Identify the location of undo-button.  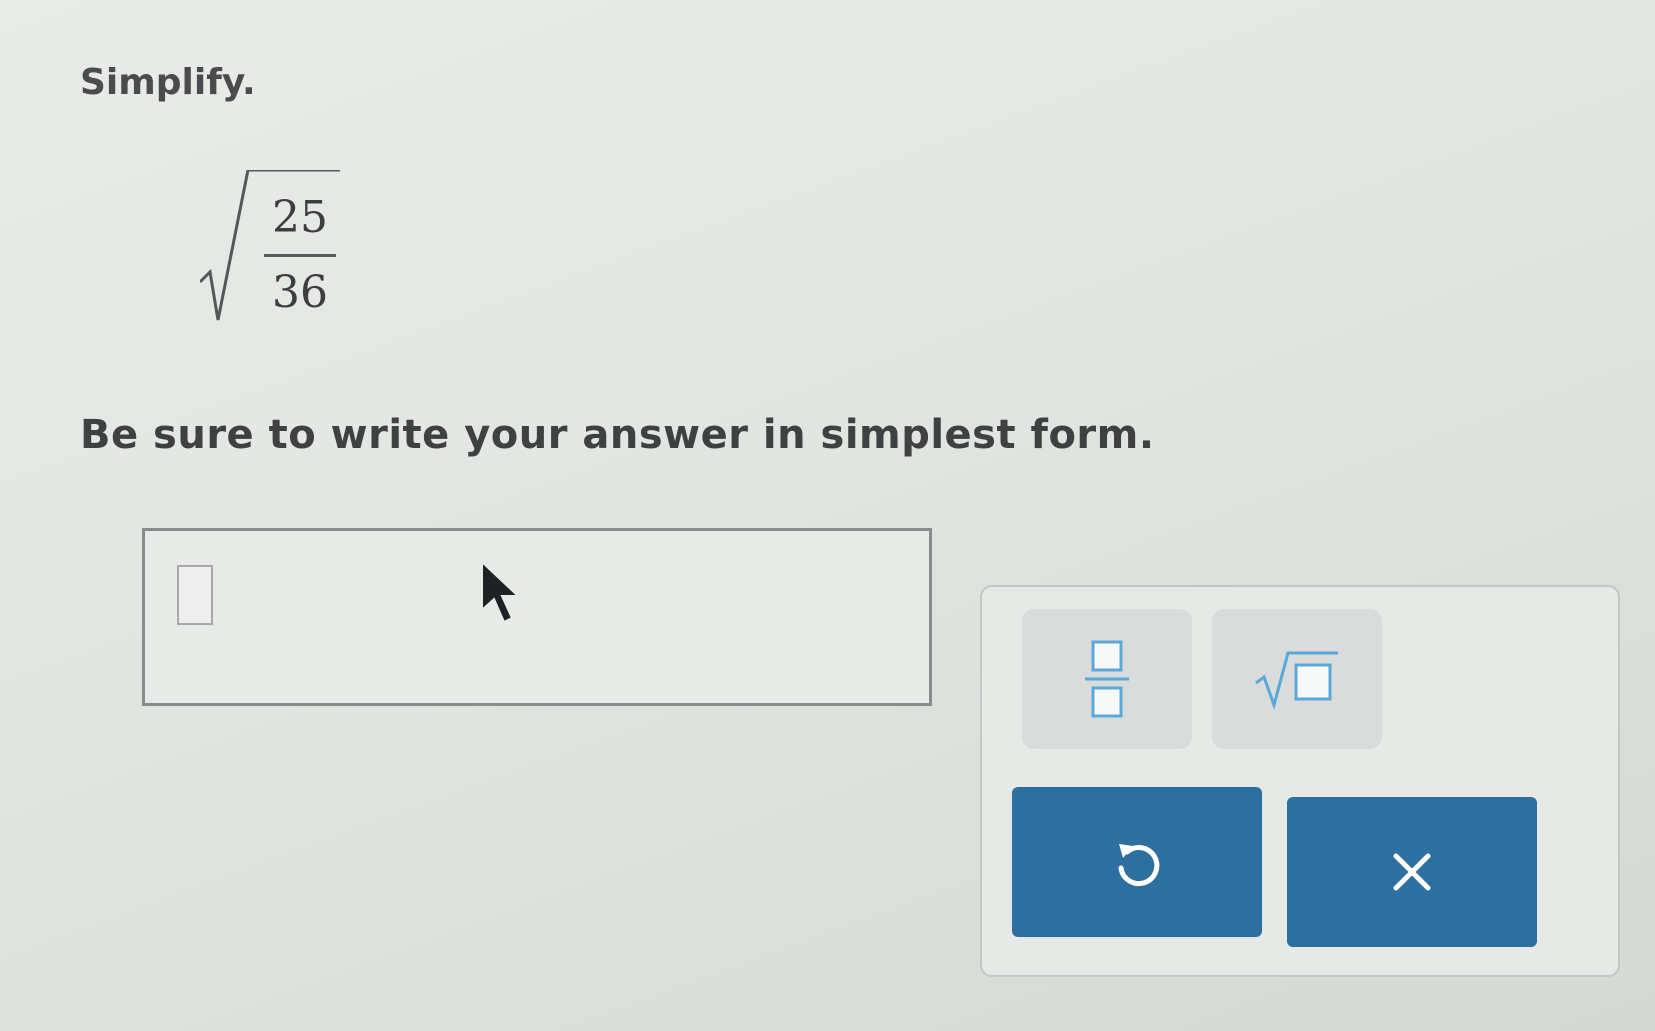
(1137, 862).